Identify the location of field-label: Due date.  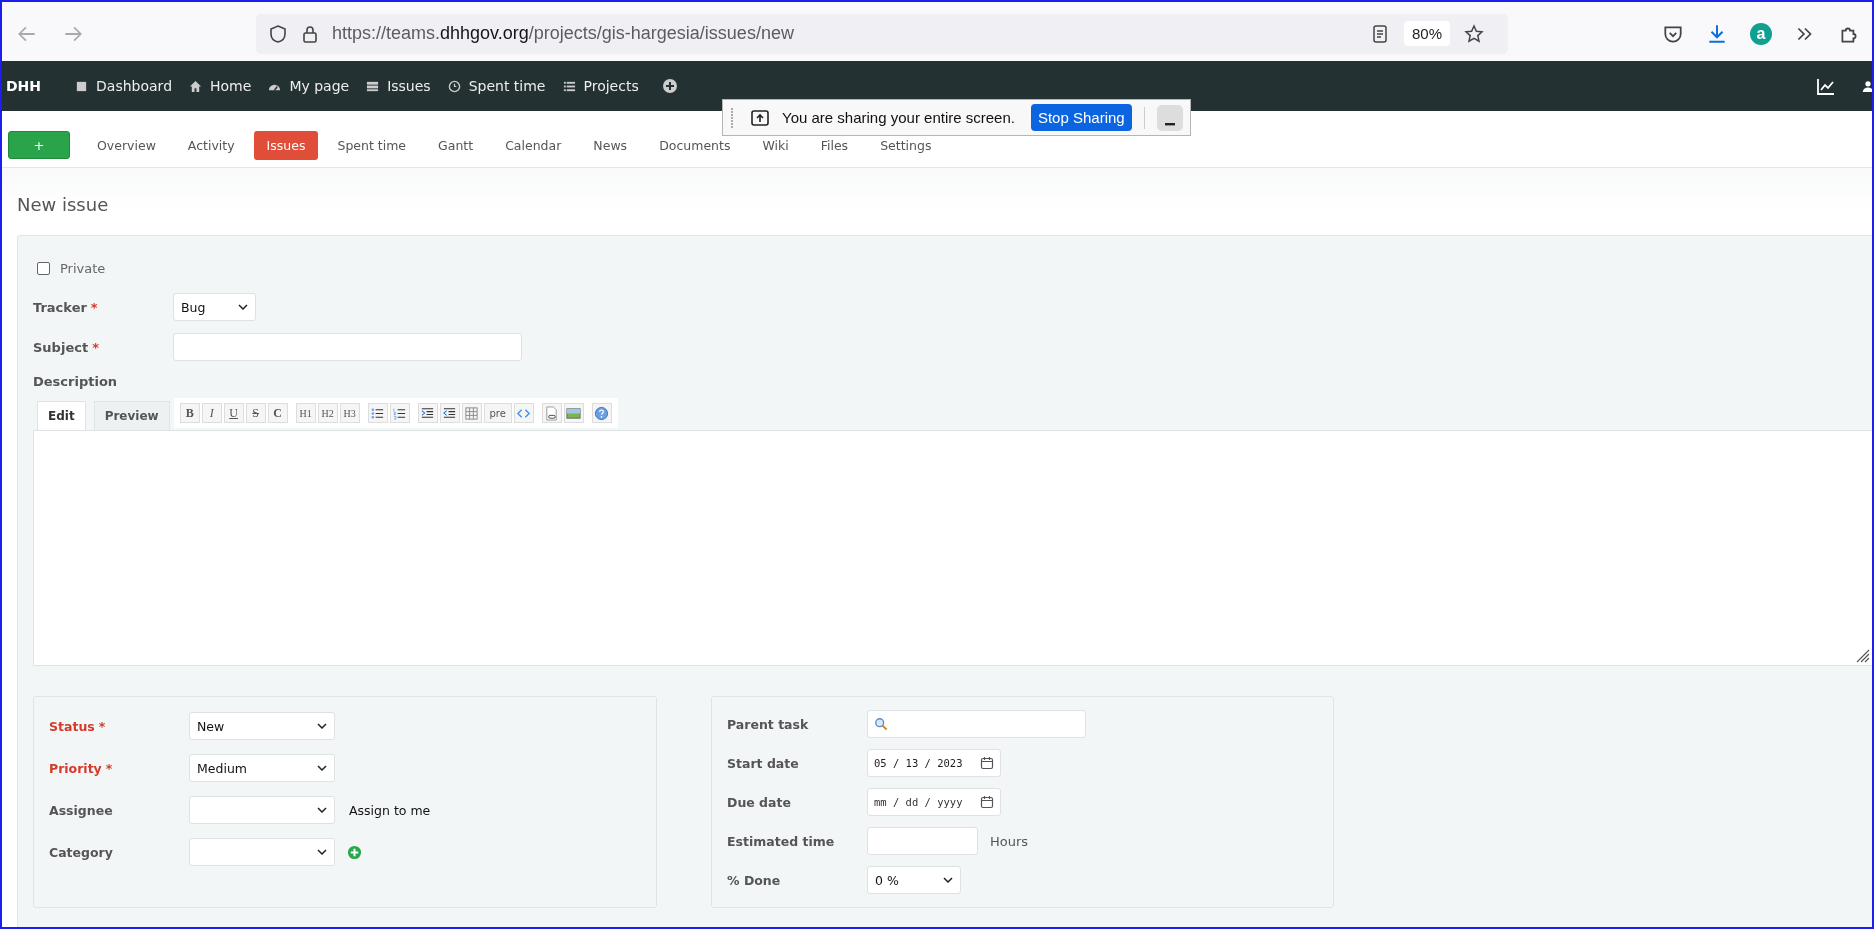
(759, 802).